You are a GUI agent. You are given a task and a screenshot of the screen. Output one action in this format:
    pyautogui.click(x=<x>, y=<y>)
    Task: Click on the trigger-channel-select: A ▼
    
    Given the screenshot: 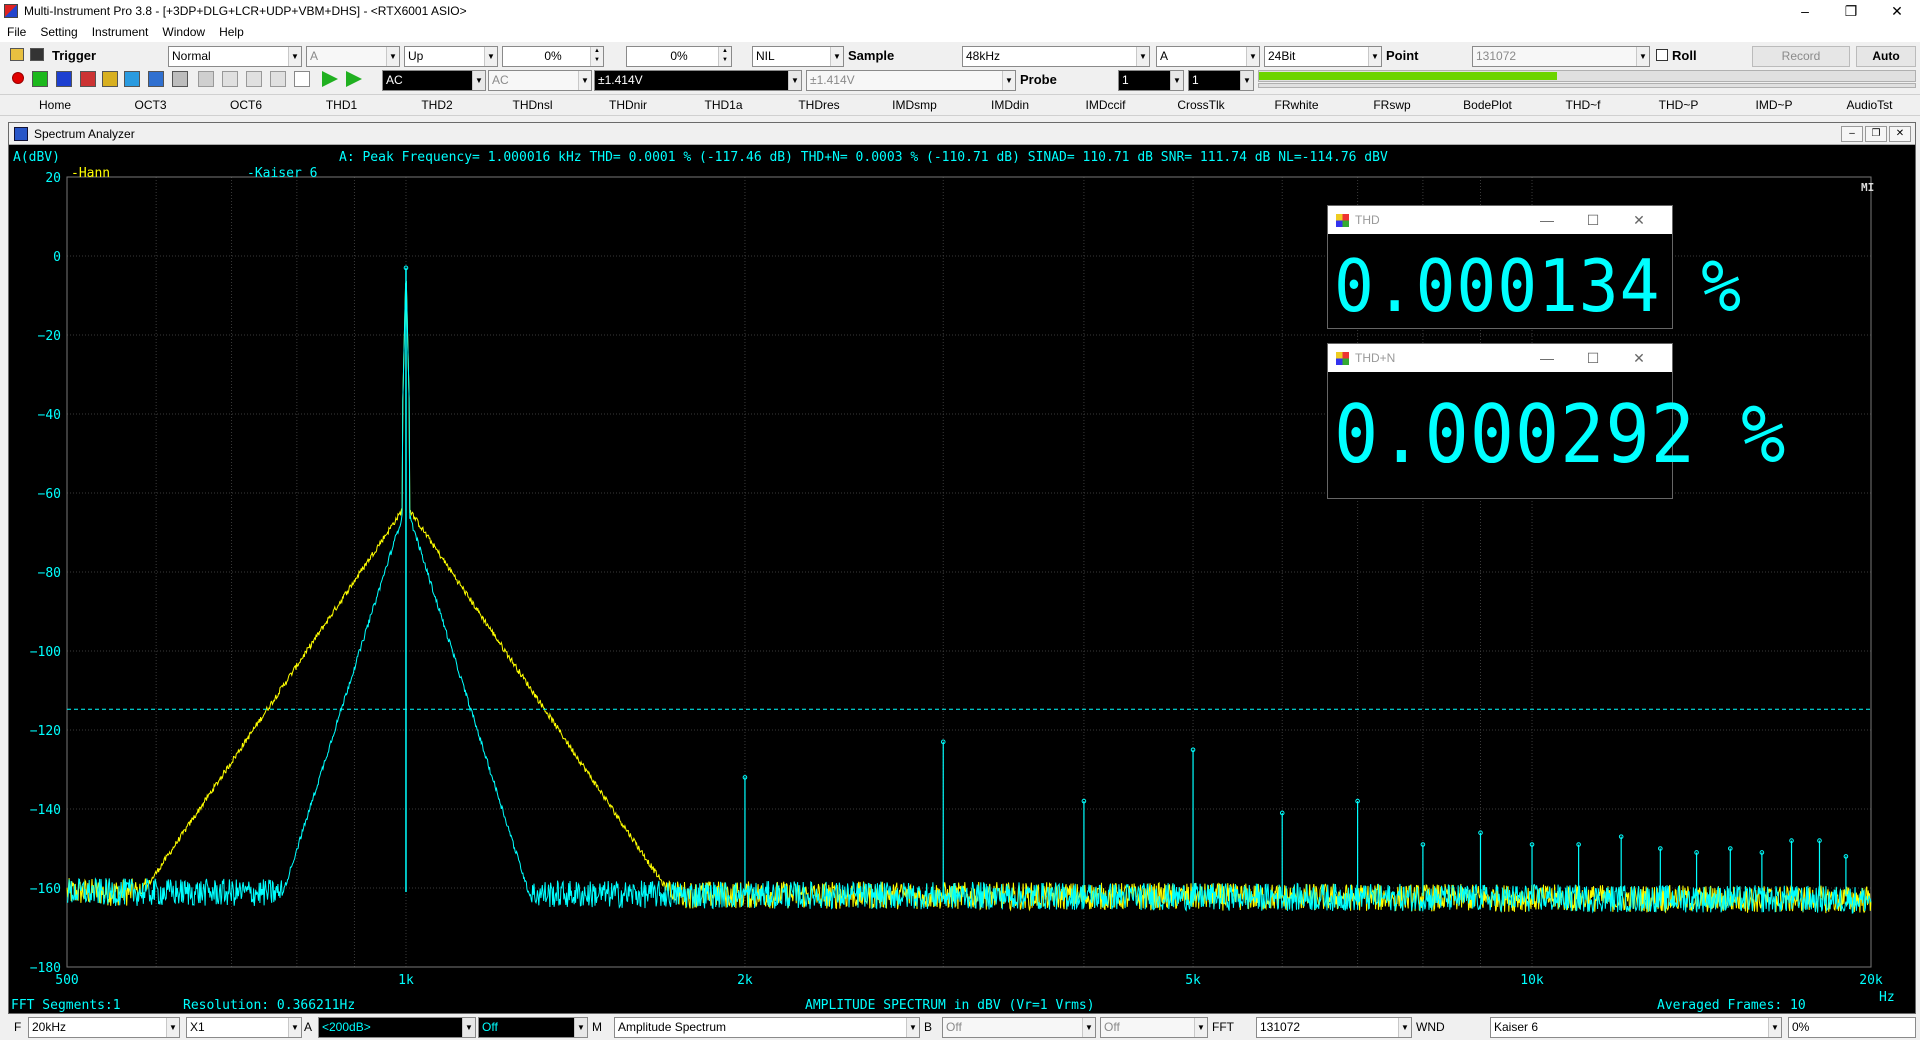 What is the action you would take?
    pyautogui.click(x=353, y=56)
    